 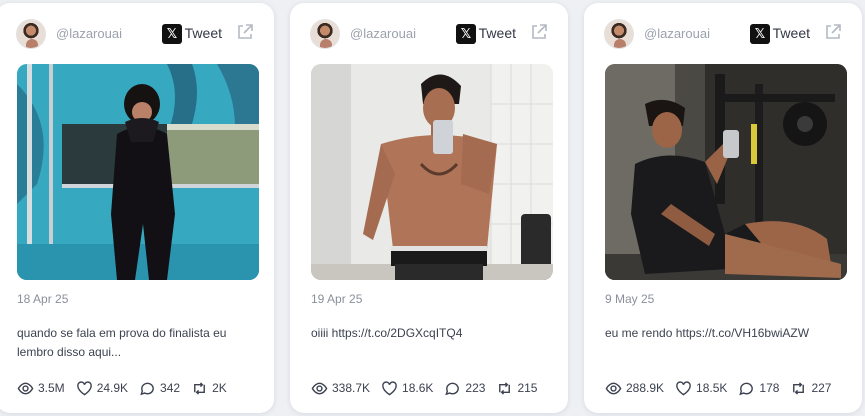 I want to click on replies-count: 178, so click(x=769, y=388).